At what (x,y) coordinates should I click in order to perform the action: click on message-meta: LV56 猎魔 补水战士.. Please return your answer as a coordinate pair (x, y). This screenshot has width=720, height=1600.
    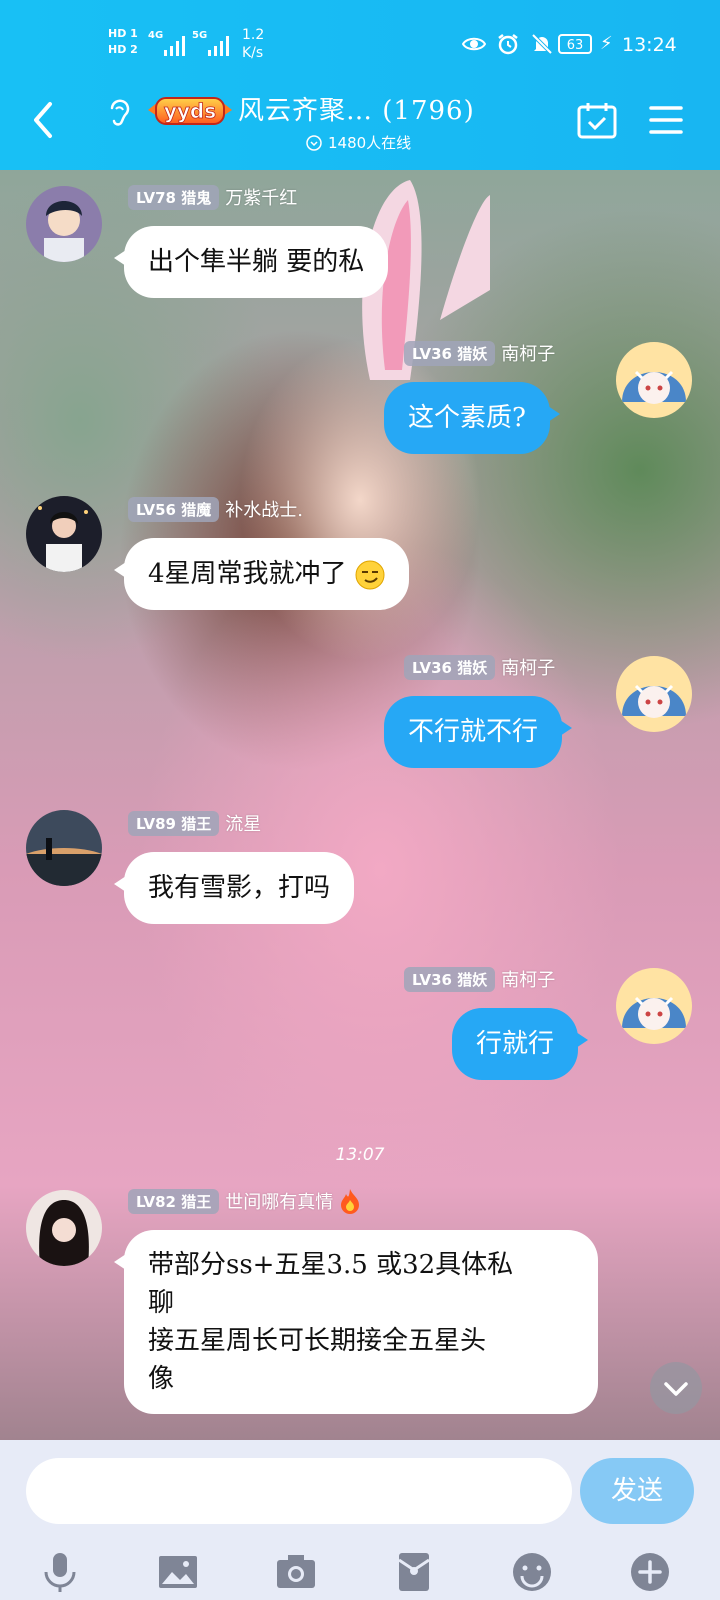
    Looking at the image, I should click on (215, 509).